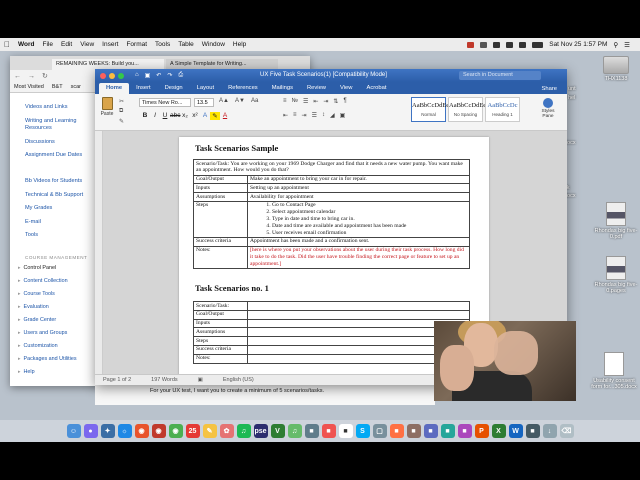 The image size is (640, 480). Describe the element at coordinates (141, 431) in the screenshot. I see `firefox-icon: ◉` at that location.